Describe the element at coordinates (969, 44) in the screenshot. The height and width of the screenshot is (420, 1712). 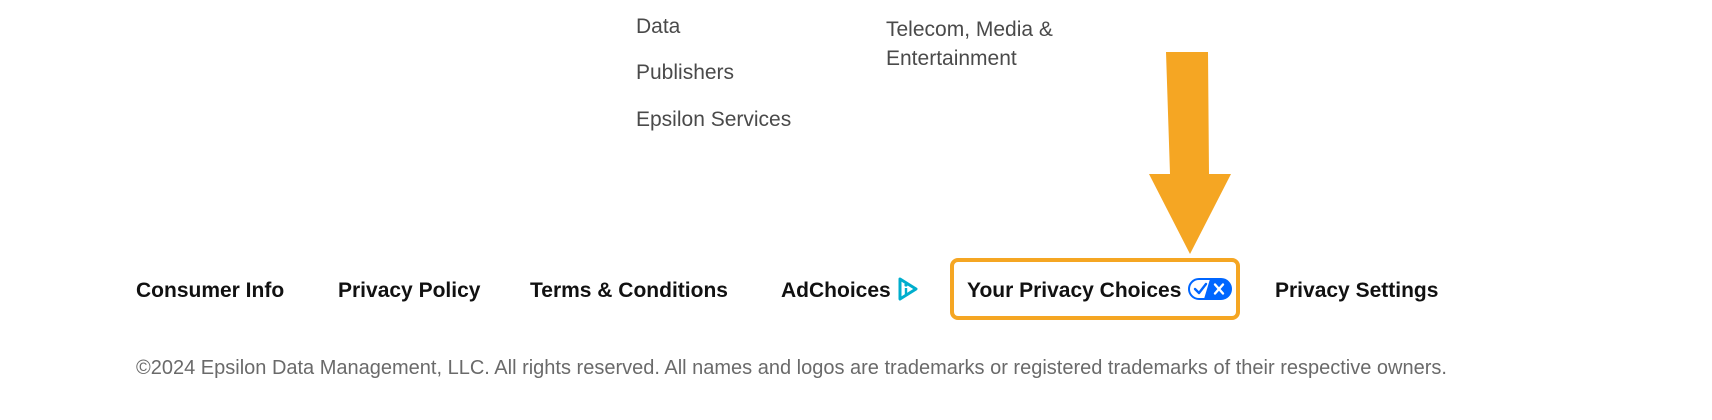
I see `nav-link-telecom-media: Telecom, Media & Entertainment` at that location.